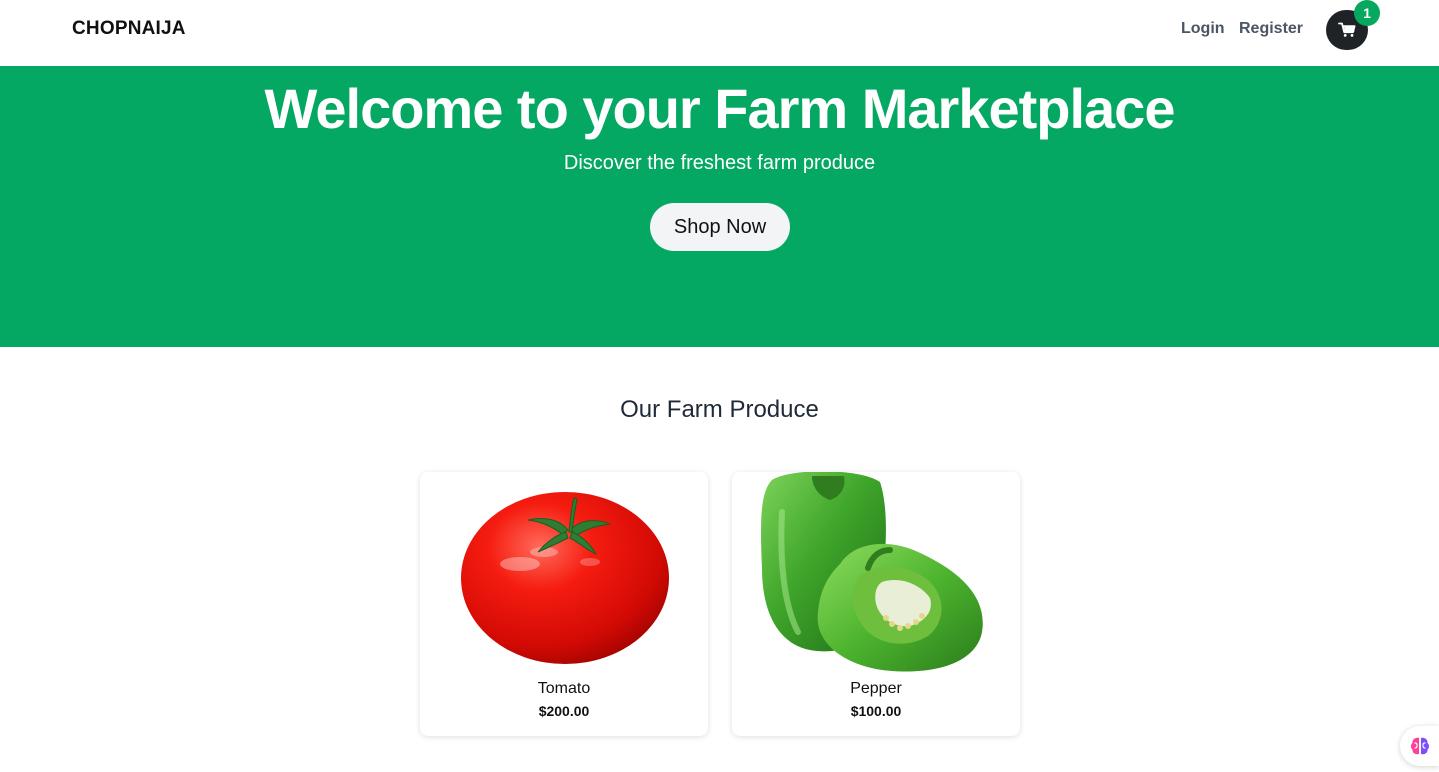 The width and height of the screenshot is (1439, 772). What do you see at coordinates (1203, 29) in the screenshot?
I see `login-link: Login` at bounding box center [1203, 29].